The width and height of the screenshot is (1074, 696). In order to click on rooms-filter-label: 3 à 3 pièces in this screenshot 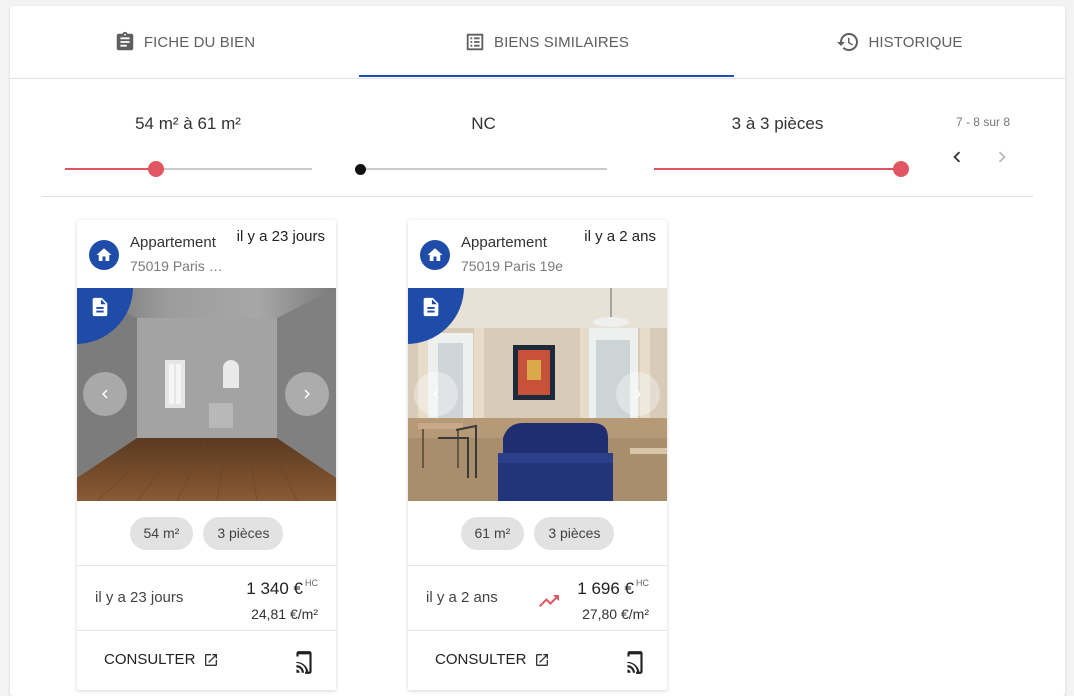, I will do `click(777, 123)`.